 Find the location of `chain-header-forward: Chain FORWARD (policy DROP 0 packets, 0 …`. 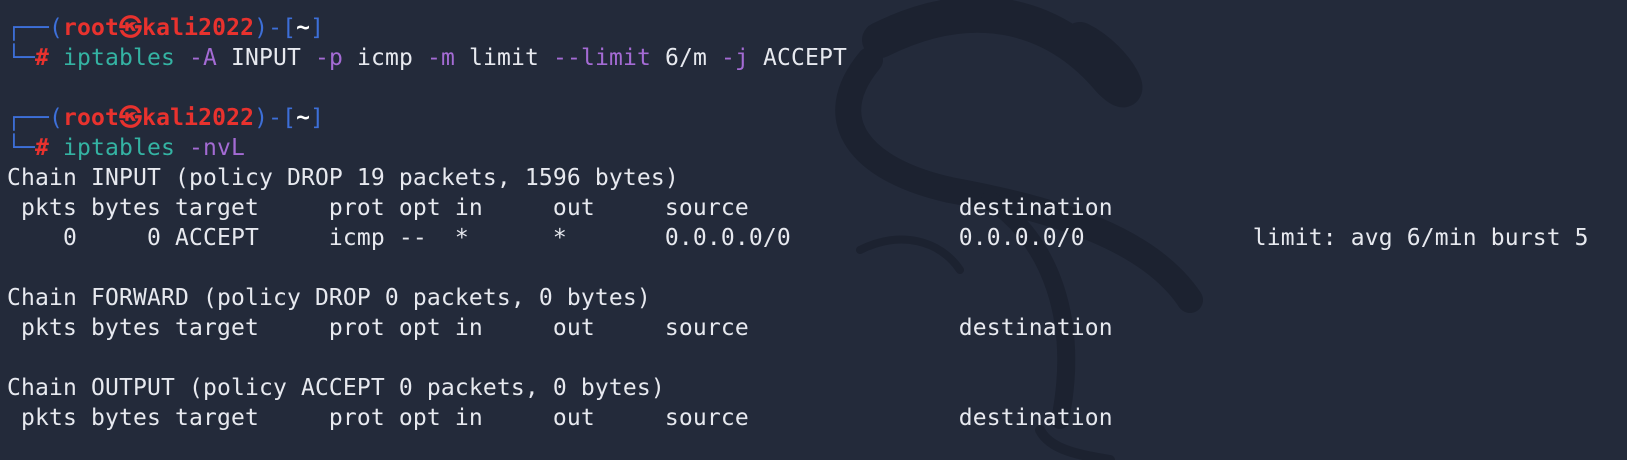

chain-header-forward: Chain FORWARD (policy DROP 0 packets, 0 … is located at coordinates (329, 298).